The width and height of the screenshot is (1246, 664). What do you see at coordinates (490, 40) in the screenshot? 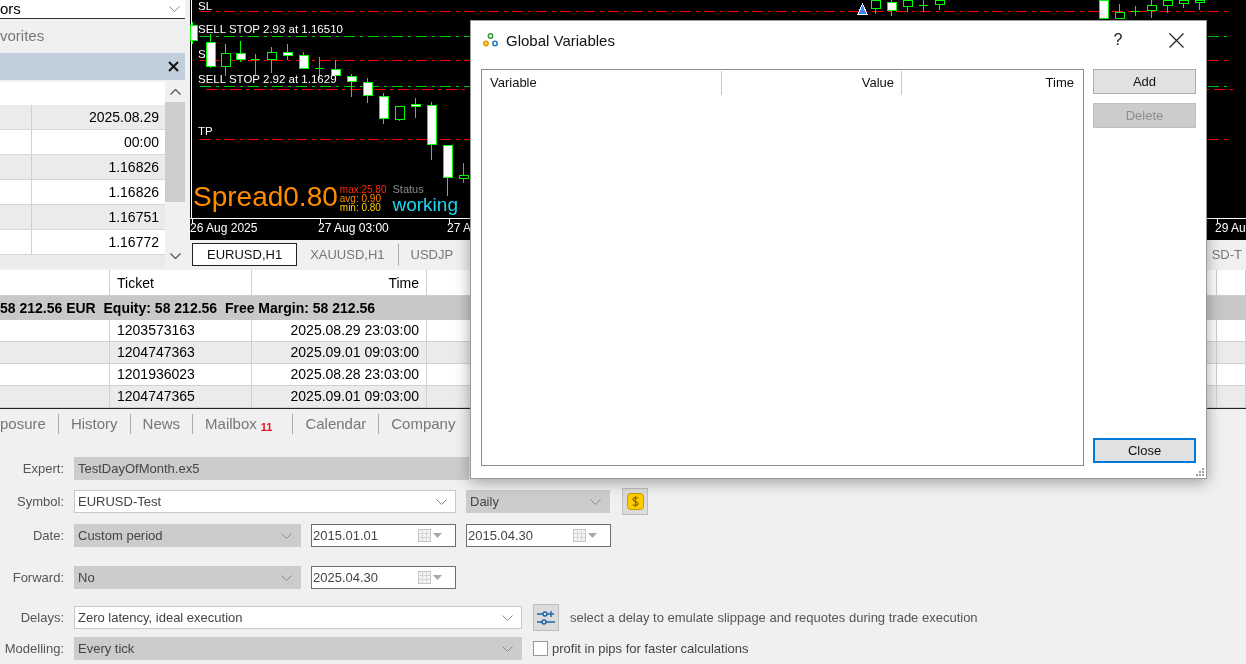
I see `circles-icon` at bounding box center [490, 40].